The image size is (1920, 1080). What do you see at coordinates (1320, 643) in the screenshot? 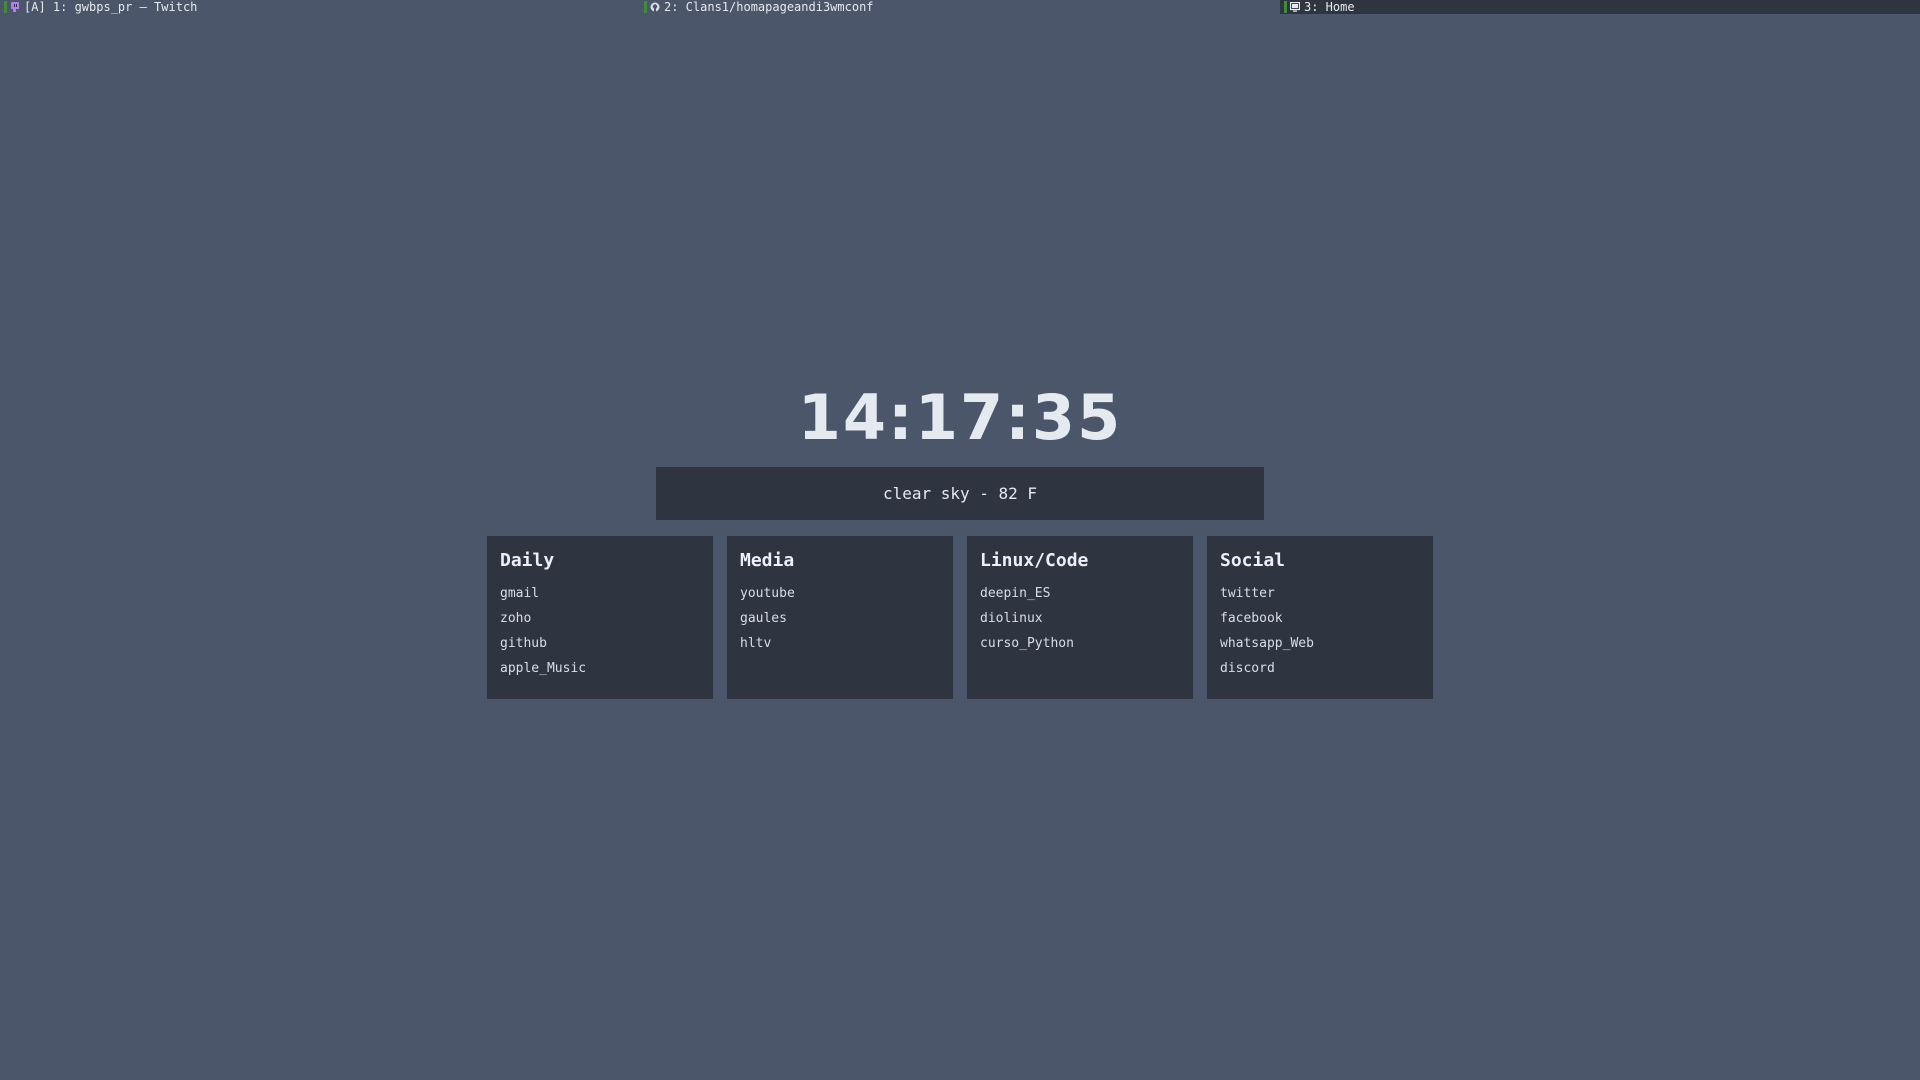
I see `link-whatsapp-web: whatsapp_Web` at bounding box center [1320, 643].